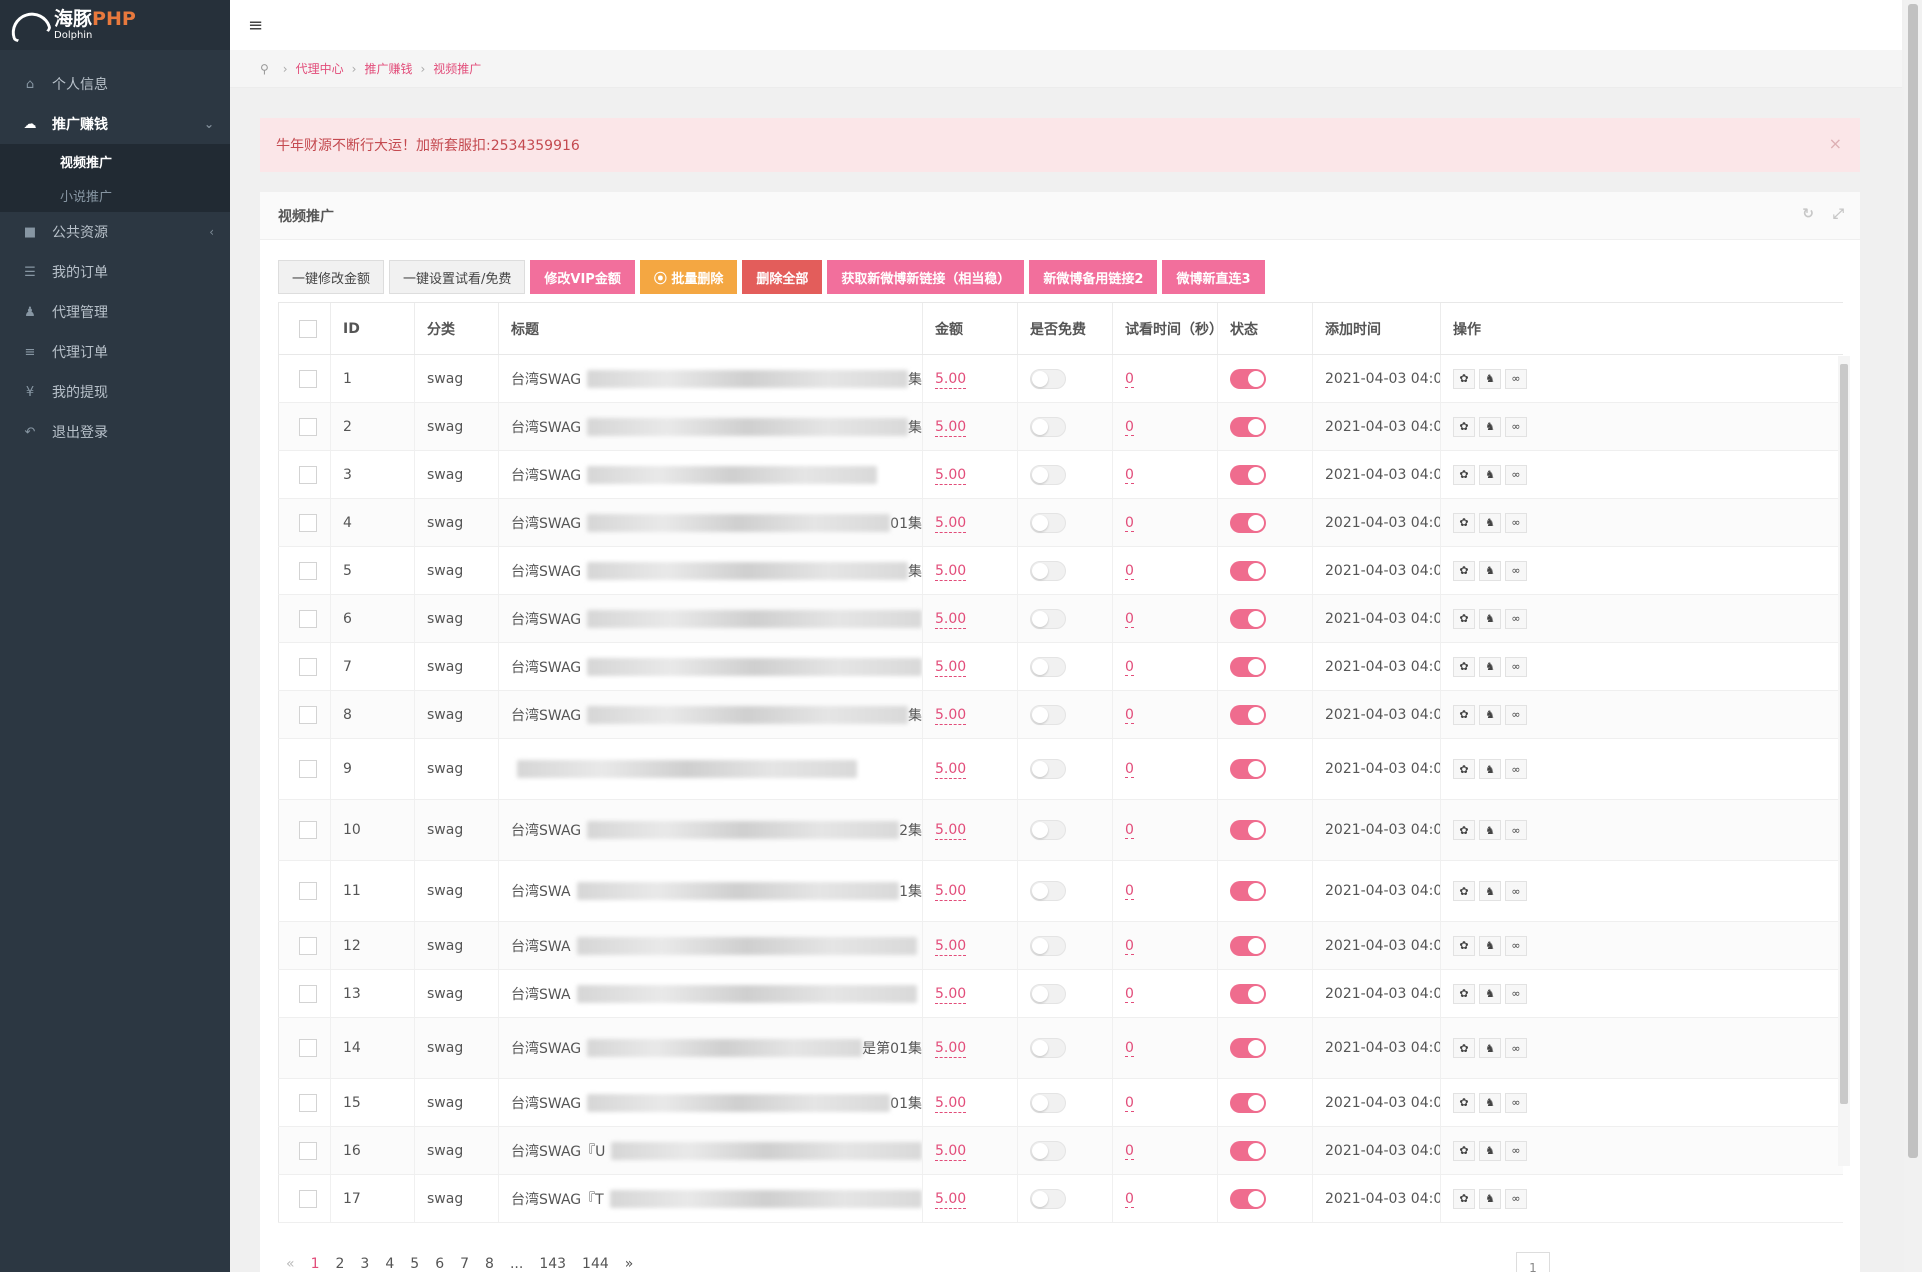 The width and height of the screenshot is (1922, 1272). Describe the element at coordinates (782, 277) in the screenshot. I see `toolbar-button: 删除全部` at that location.